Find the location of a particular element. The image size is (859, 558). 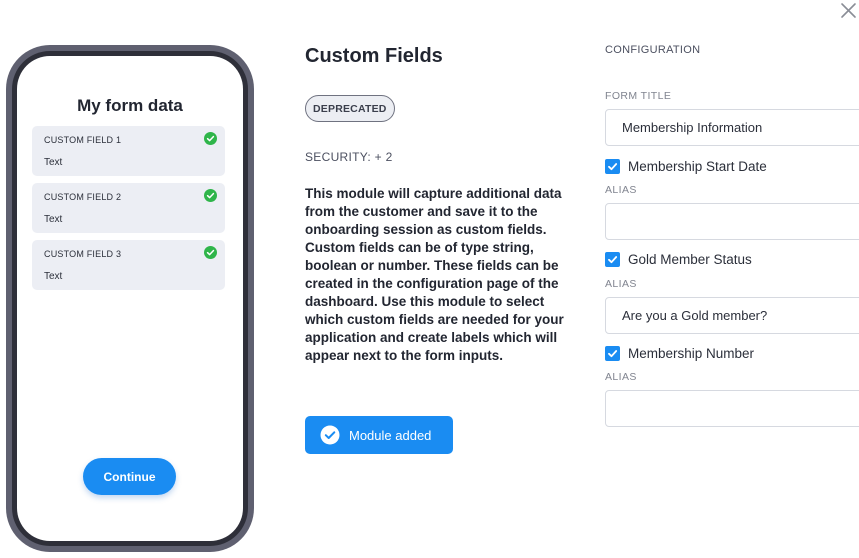

close-icon is located at coordinates (848, 10).